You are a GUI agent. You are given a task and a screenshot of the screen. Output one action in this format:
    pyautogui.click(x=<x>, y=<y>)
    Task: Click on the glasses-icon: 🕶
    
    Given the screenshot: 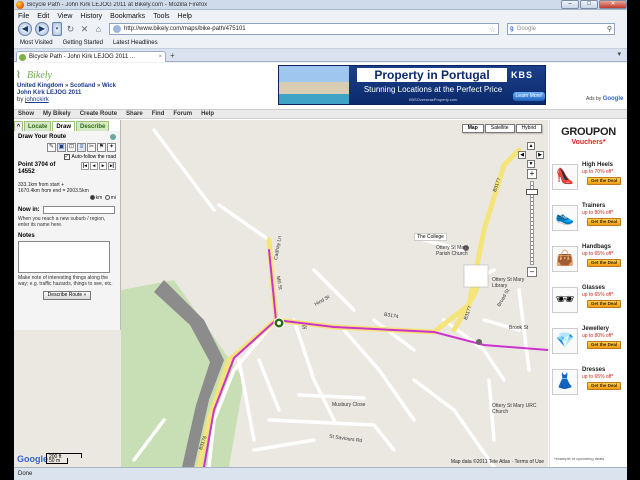 What is the action you would take?
    pyautogui.click(x=565, y=300)
    